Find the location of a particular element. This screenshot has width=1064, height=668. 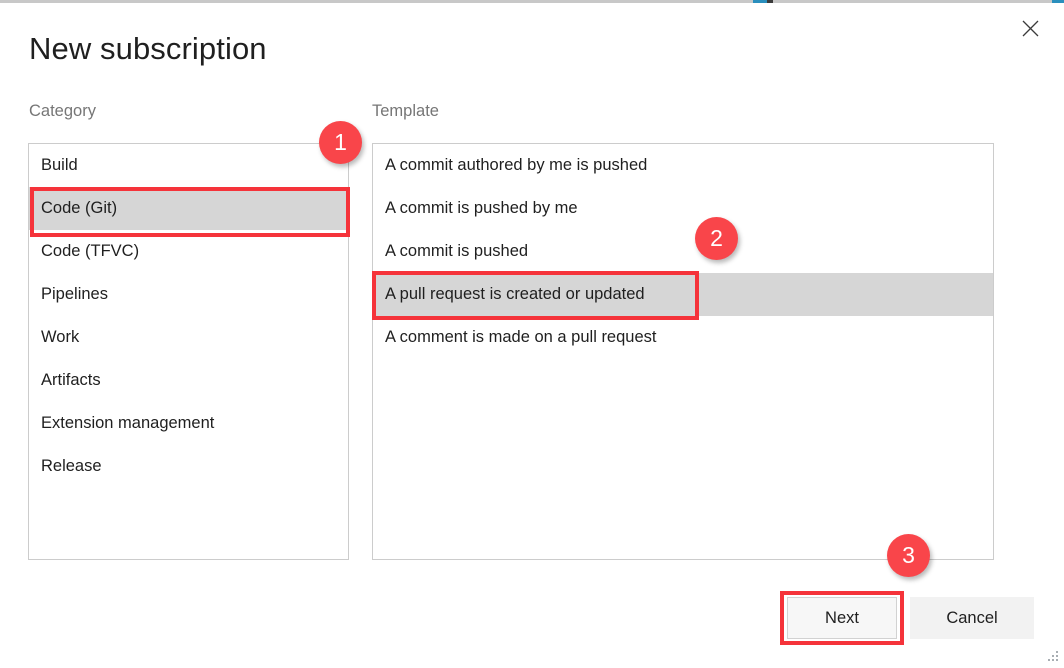

category-column-label: Category is located at coordinates (62, 111).